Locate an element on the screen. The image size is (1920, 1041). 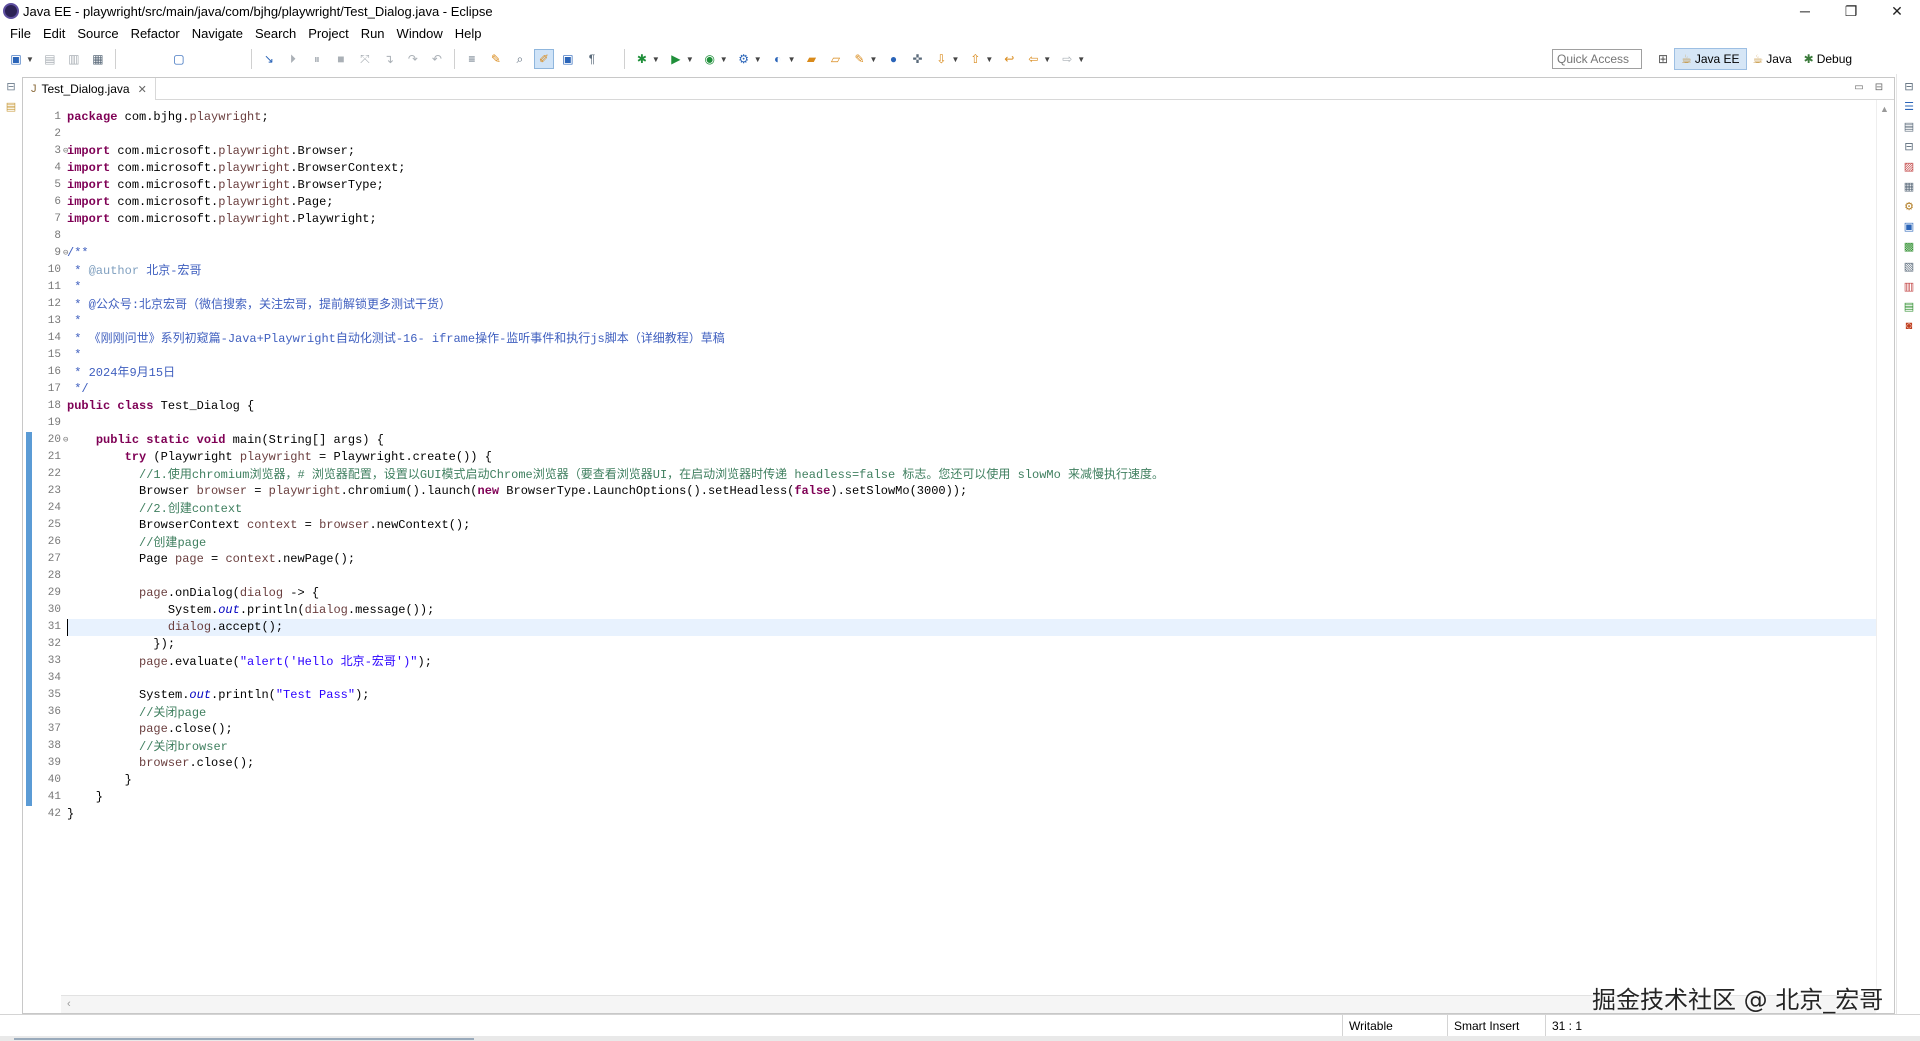
data-source-icon: ▩ is located at coordinates (1909, 246).